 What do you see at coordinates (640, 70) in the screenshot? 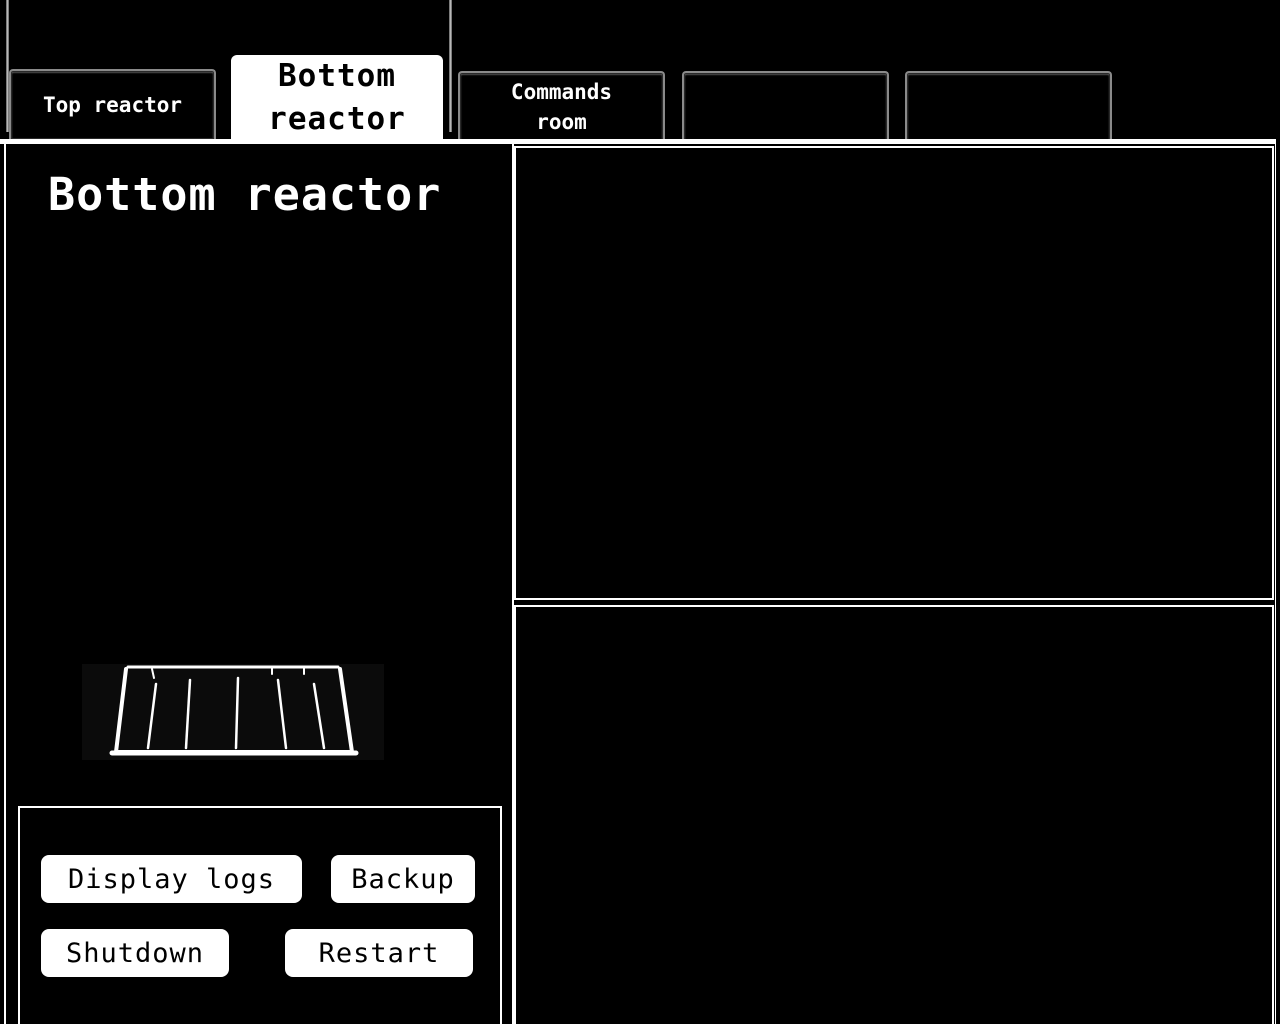
I see `tab-bar: Top reactor Bottom reactor Commands room` at bounding box center [640, 70].